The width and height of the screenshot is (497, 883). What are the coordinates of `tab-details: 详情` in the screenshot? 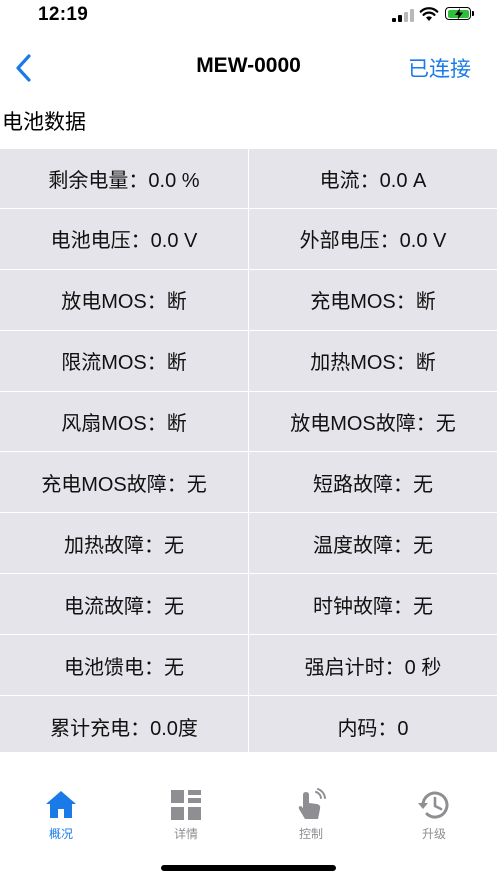 It's located at (186, 815).